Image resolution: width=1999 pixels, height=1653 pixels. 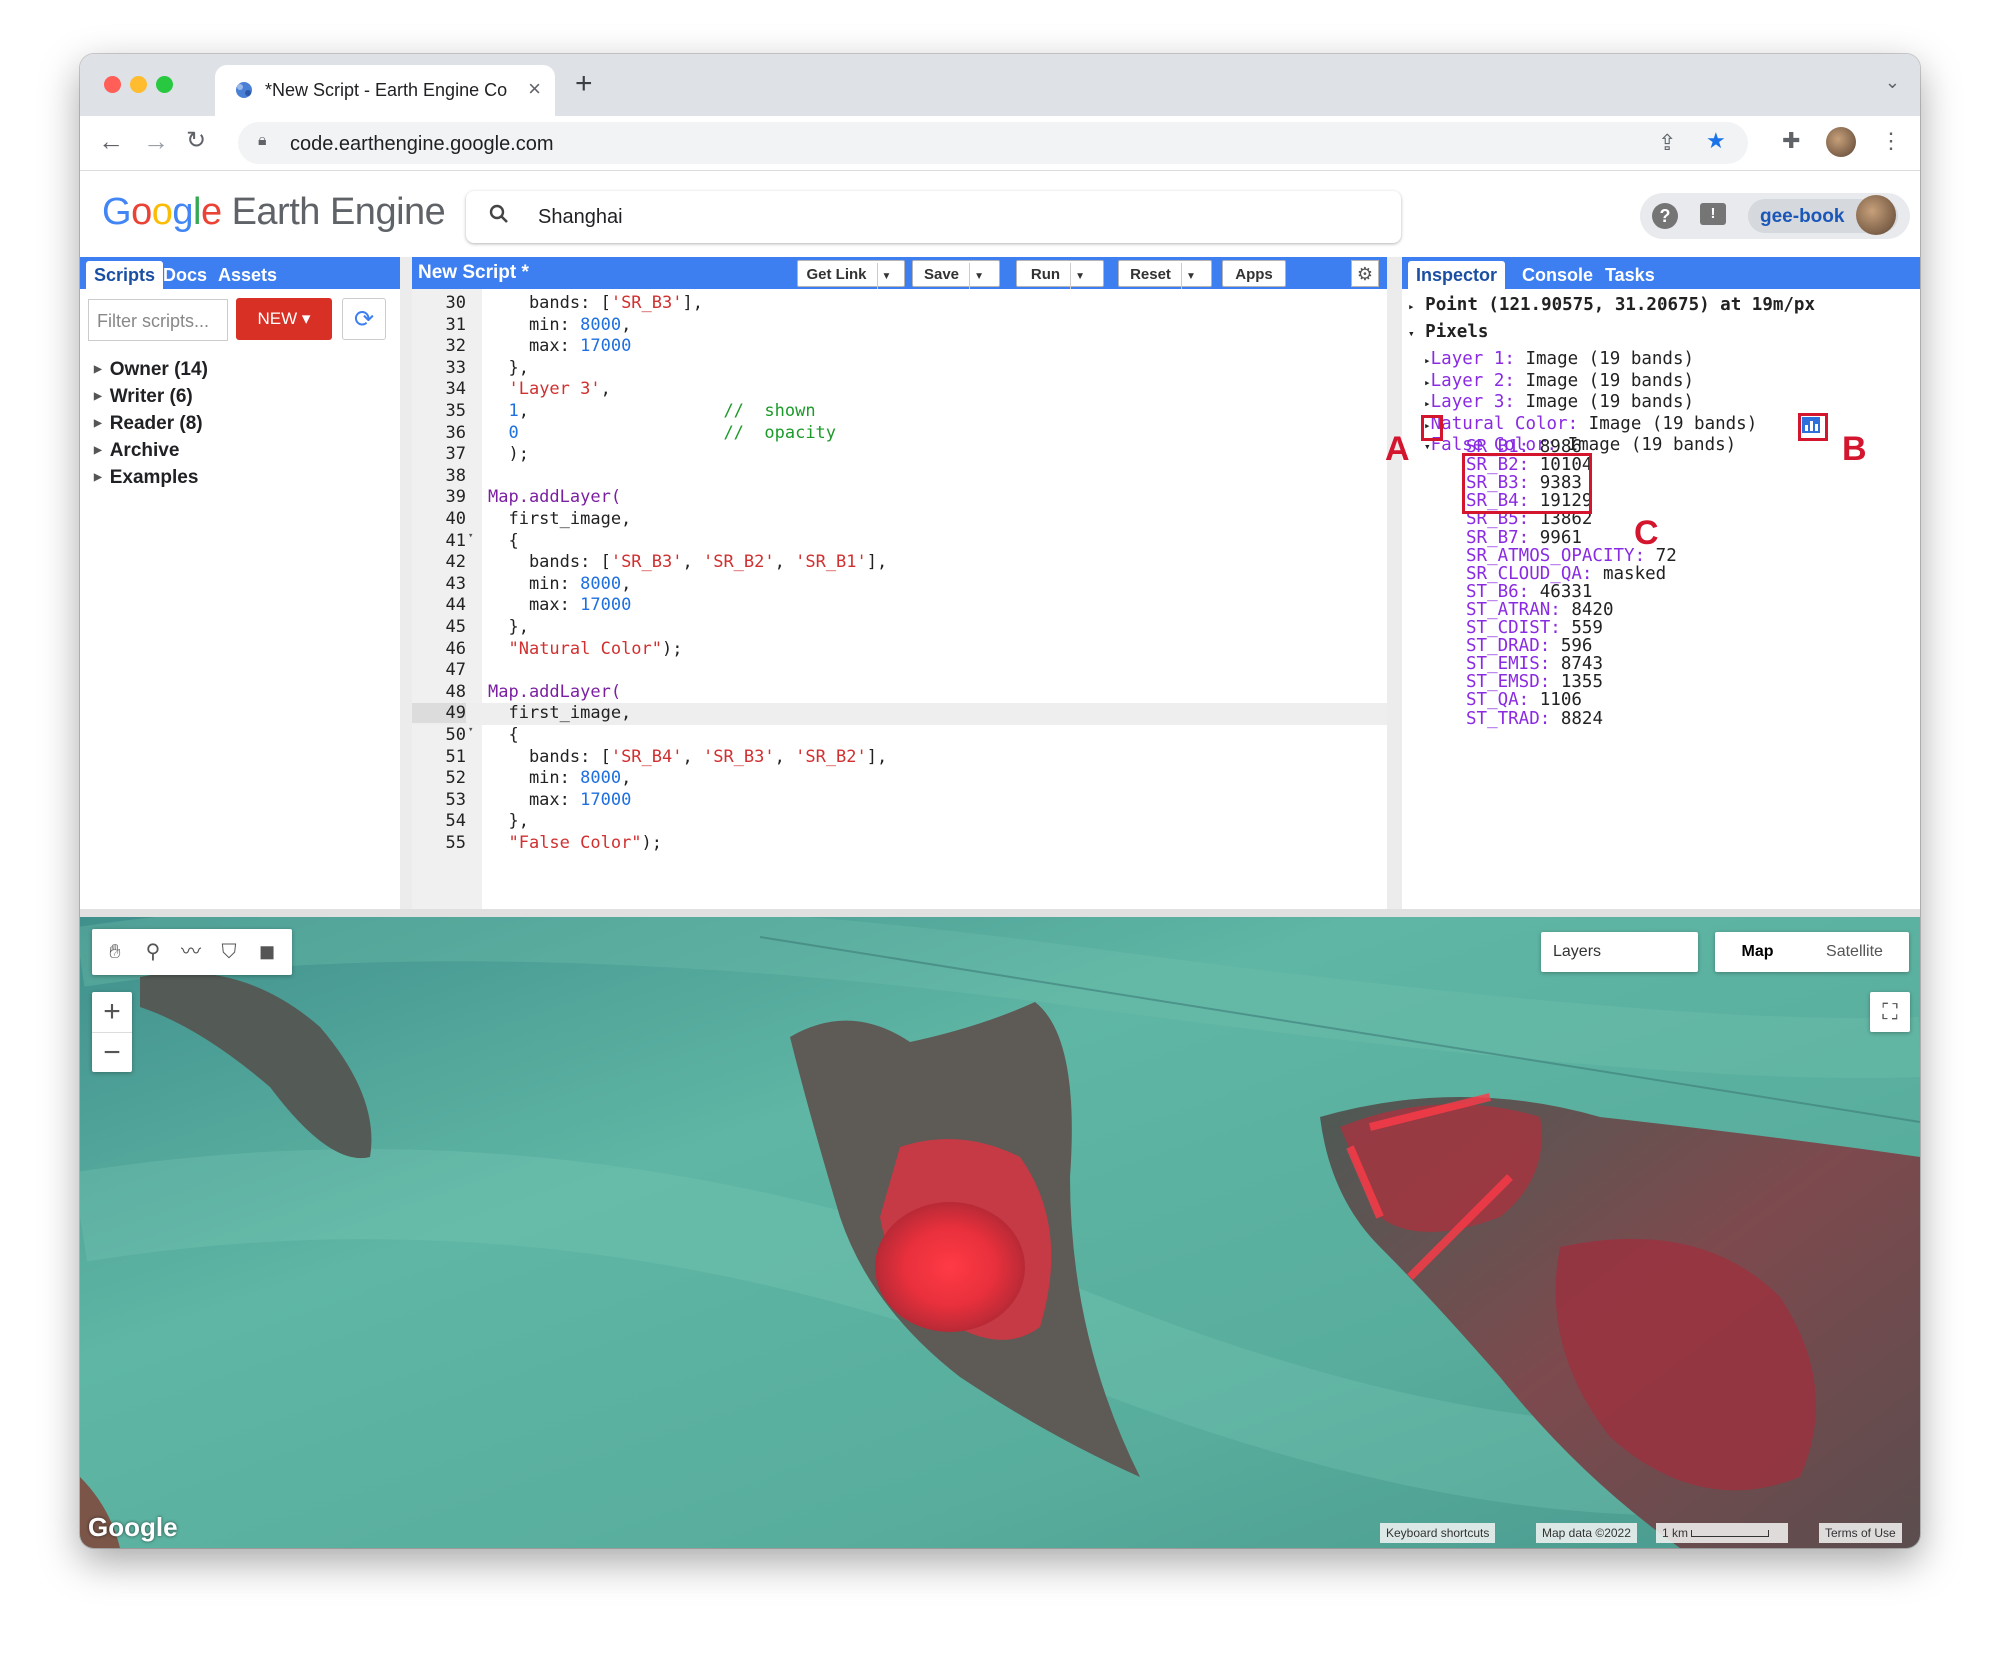 I want to click on new-tab-button: +, so click(x=584, y=84).